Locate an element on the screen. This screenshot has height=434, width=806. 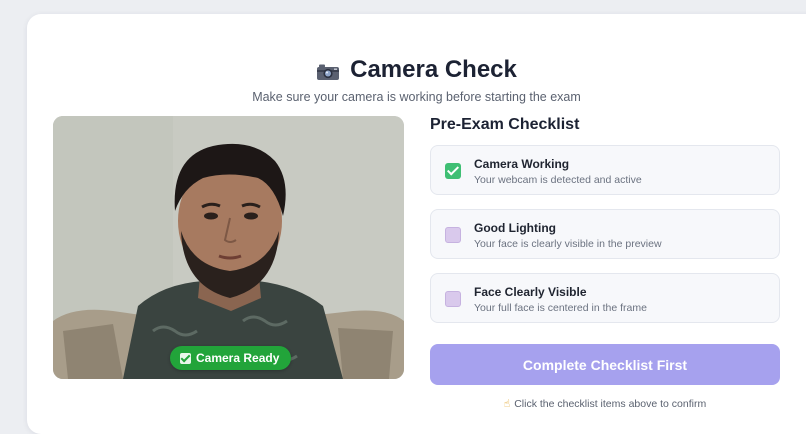
checkmark-icon is located at coordinates (185, 358).